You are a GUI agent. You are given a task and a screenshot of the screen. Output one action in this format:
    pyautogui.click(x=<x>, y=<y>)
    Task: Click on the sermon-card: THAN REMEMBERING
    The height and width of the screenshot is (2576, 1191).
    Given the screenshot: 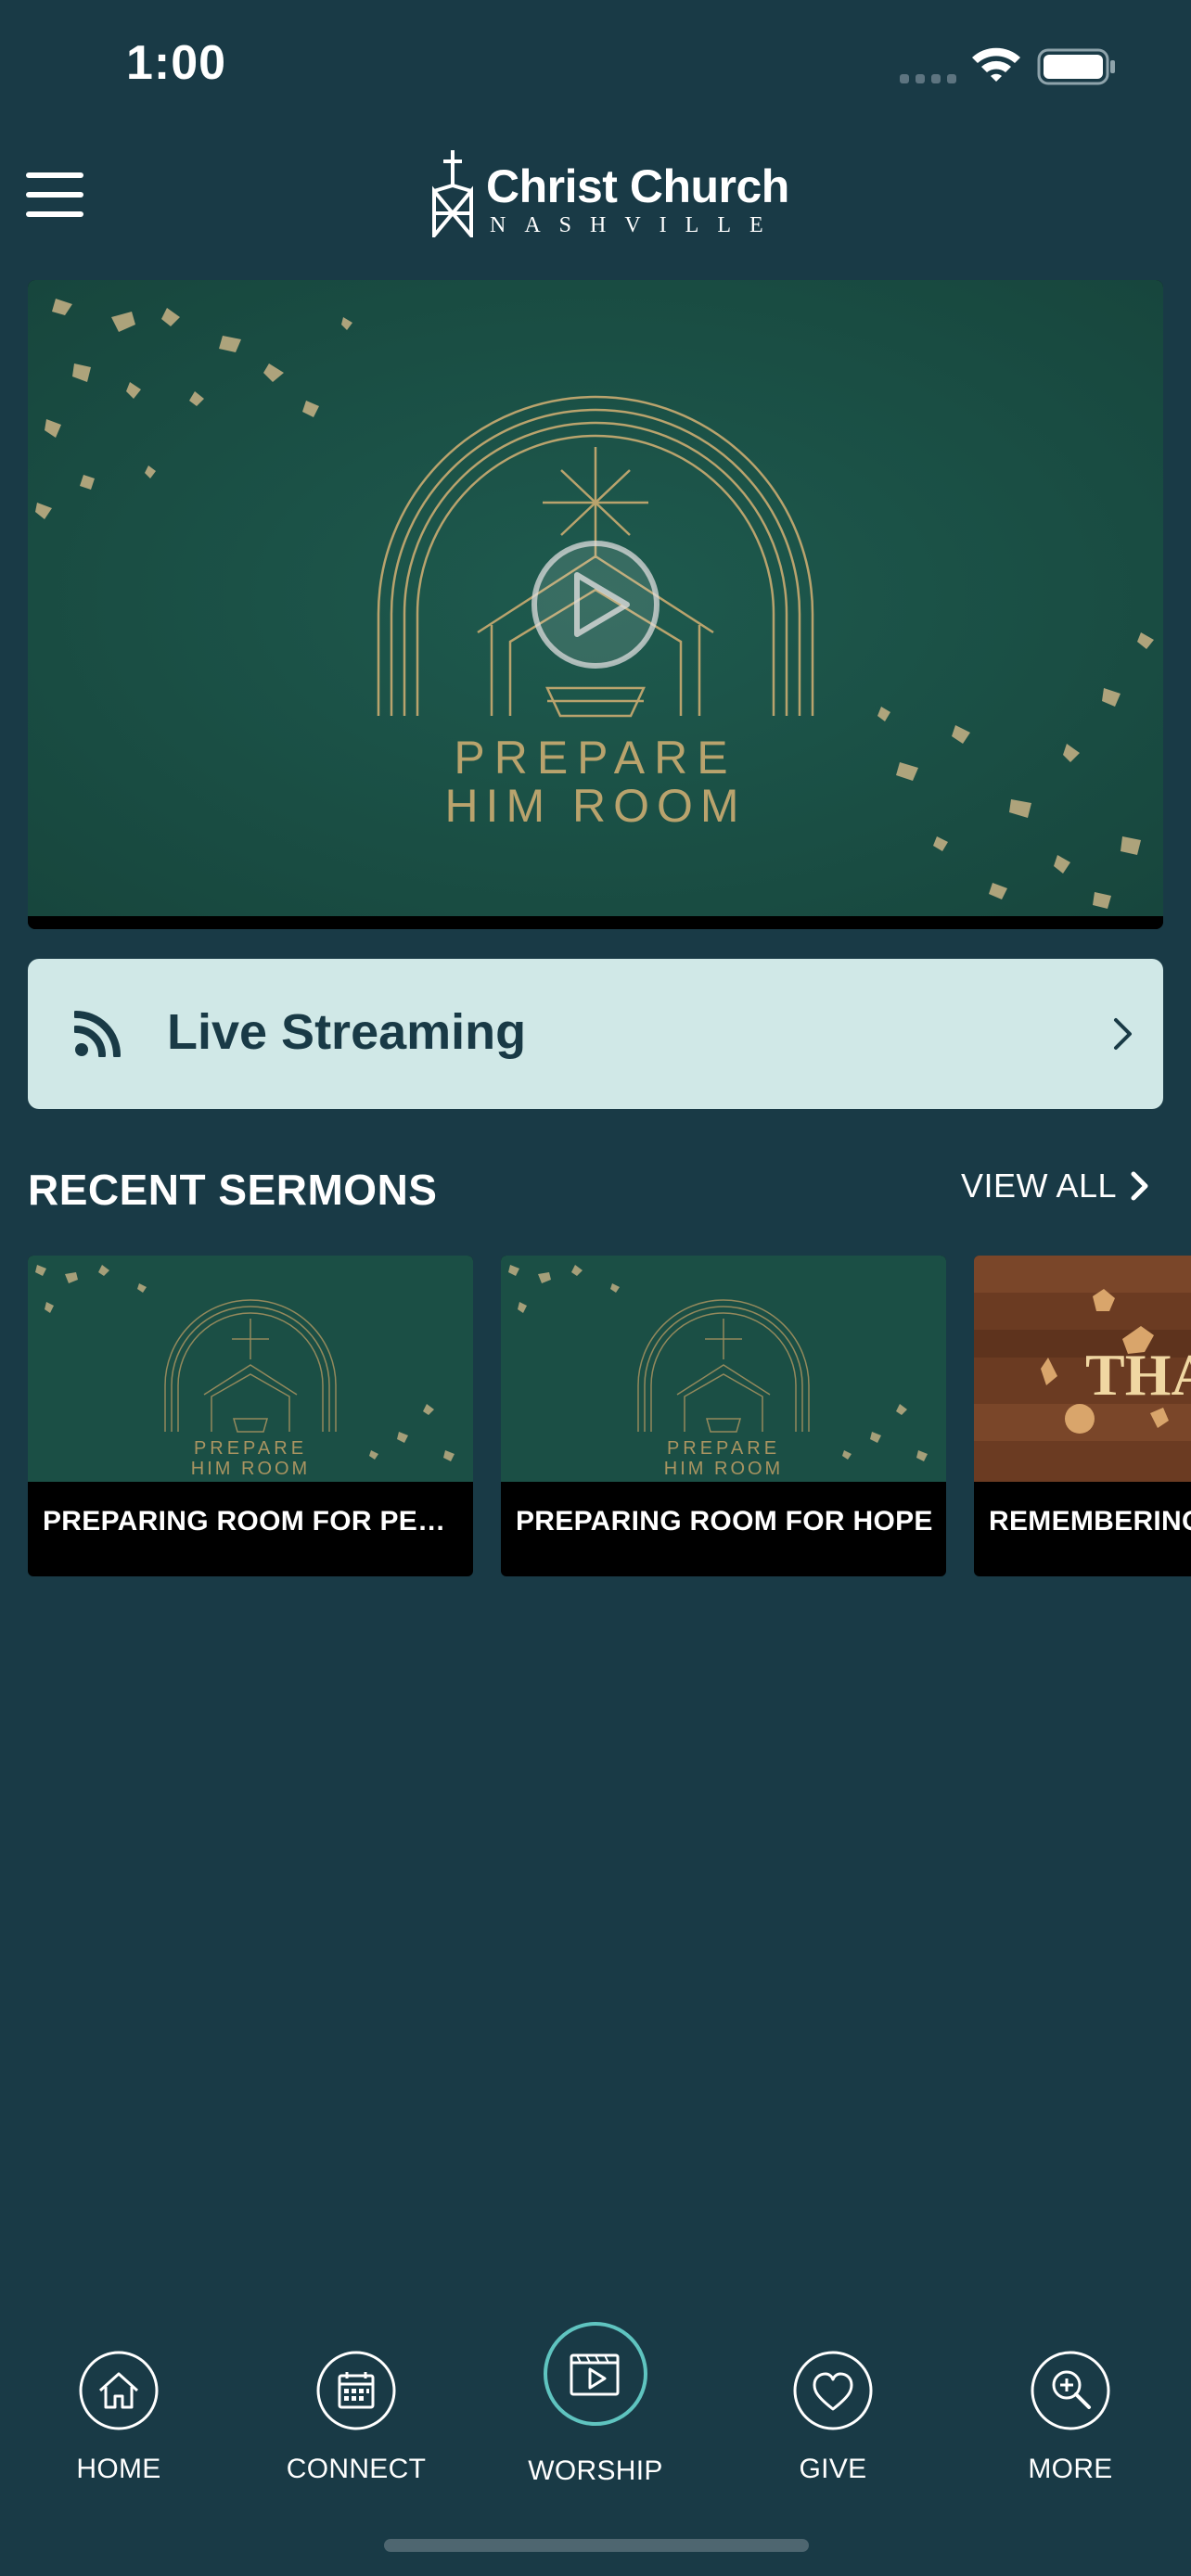 What is the action you would take?
    pyautogui.click(x=1082, y=1416)
    